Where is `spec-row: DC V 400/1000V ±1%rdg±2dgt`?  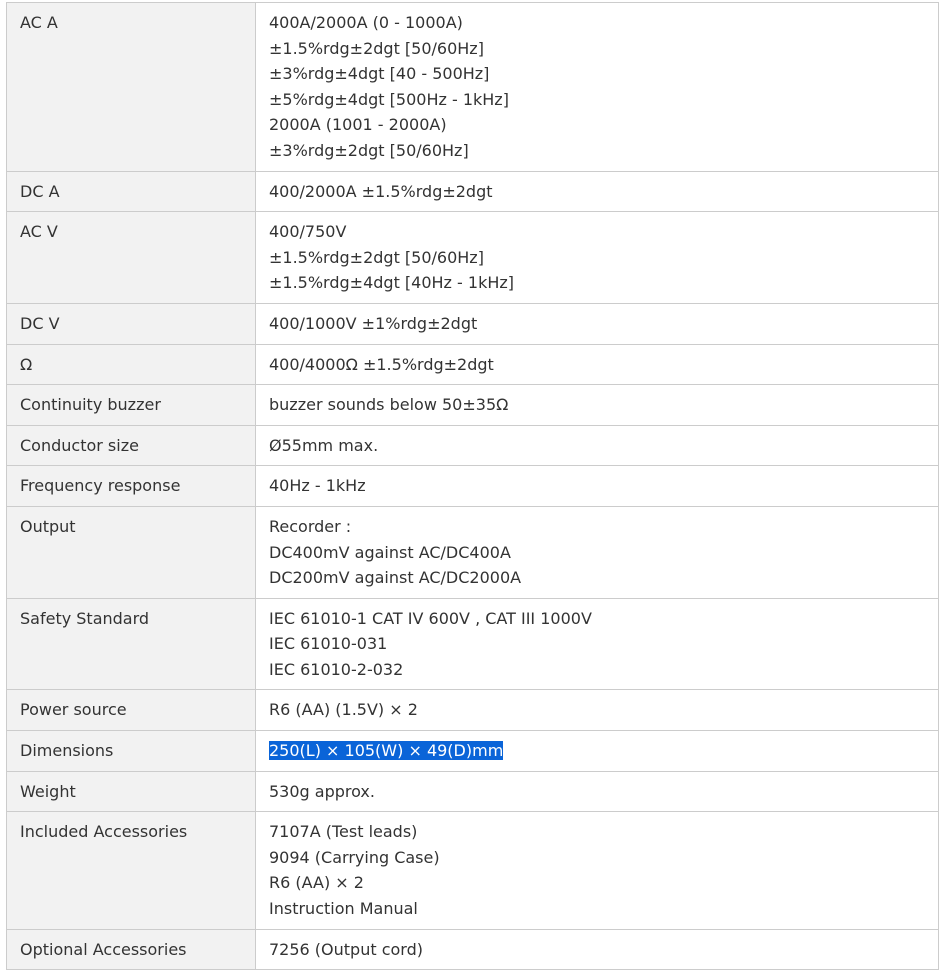
spec-row: DC V 400/1000V ±1%rdg±2dgt is located at coordinates (472, 323).